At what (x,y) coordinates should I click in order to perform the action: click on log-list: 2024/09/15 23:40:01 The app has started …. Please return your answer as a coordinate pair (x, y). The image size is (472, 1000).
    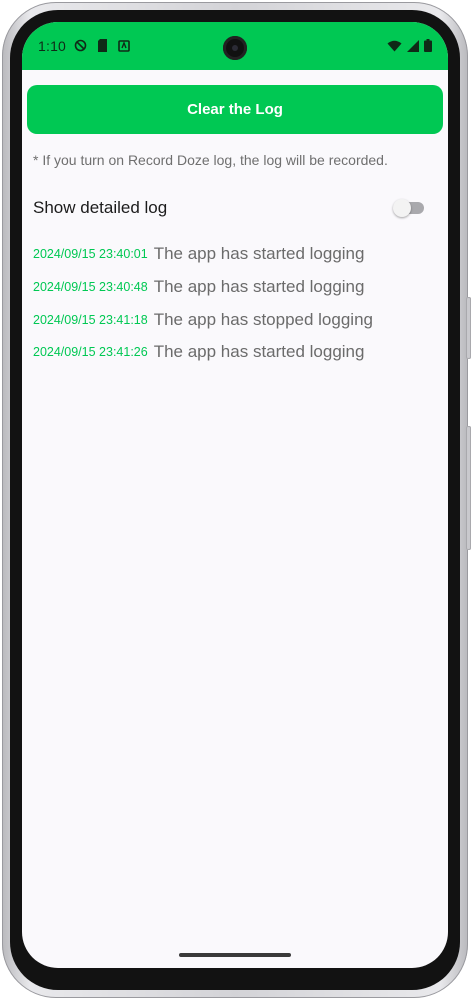
    Looking at the image, I should click on (233, 303).